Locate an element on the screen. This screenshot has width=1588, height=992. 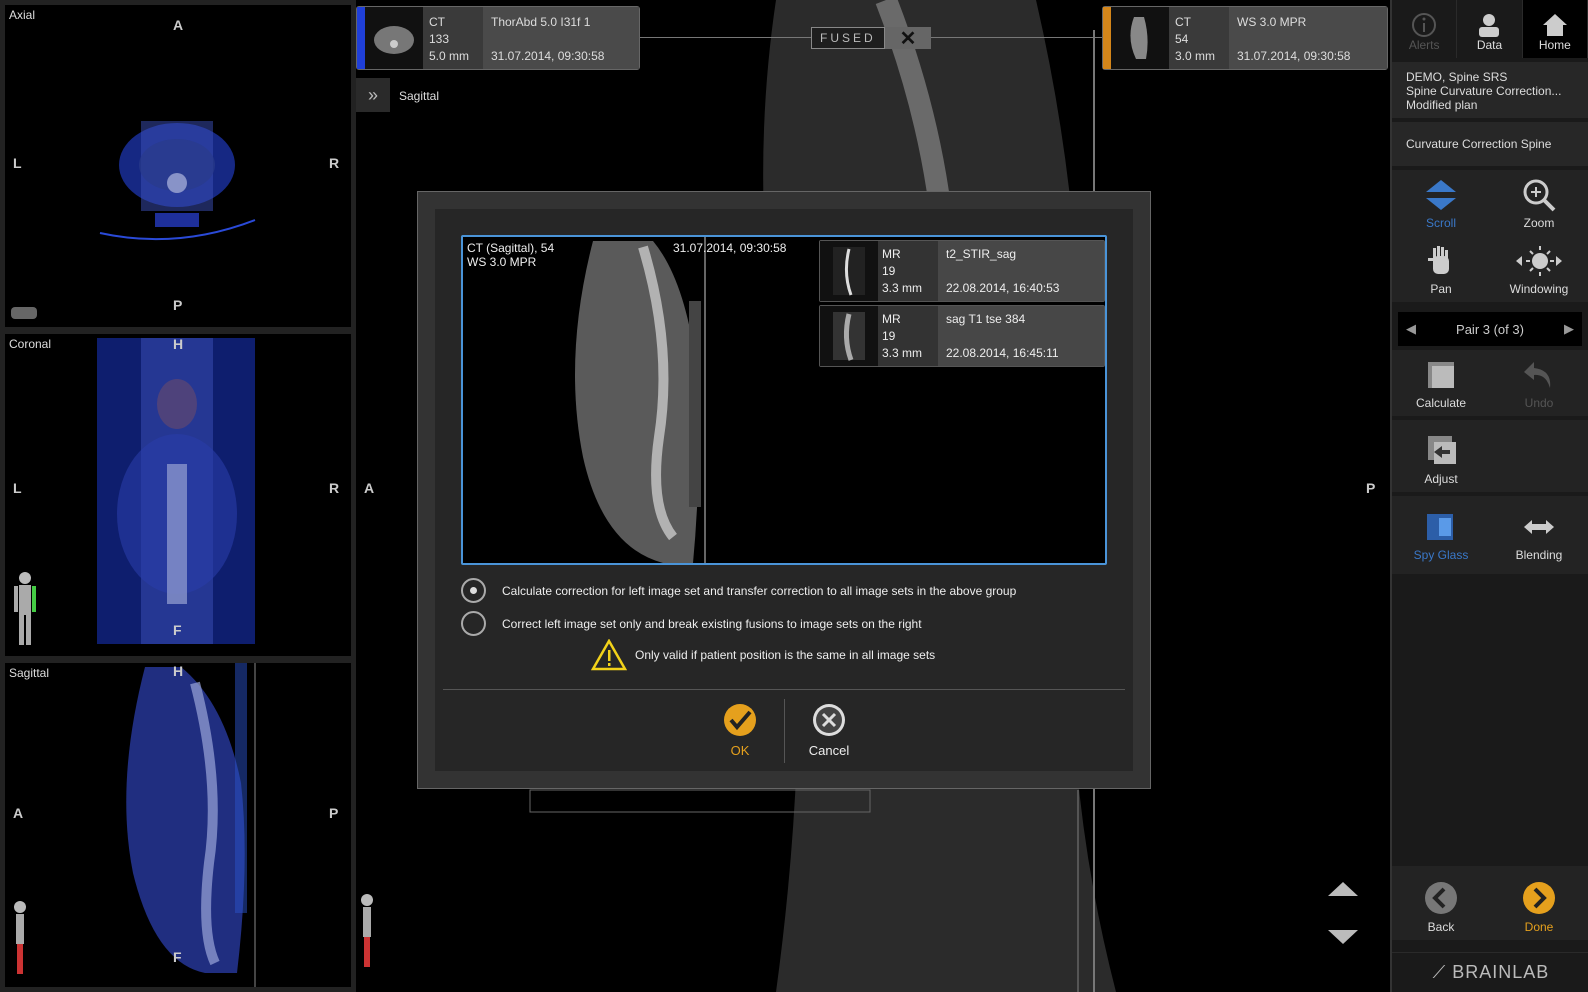
step-name: Curvature Correction Spine is located at coordinates (1490, 144).